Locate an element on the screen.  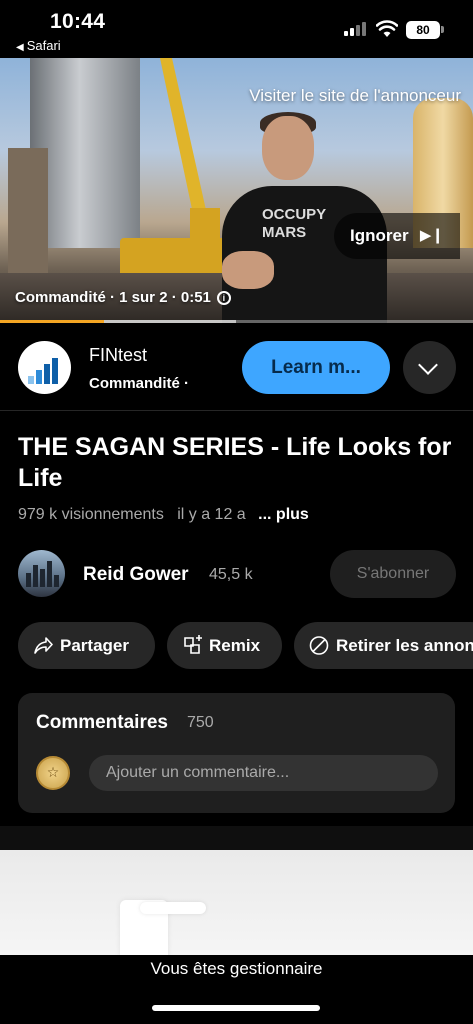
comments-title: Commentaires is located at coordinates (102, 722).